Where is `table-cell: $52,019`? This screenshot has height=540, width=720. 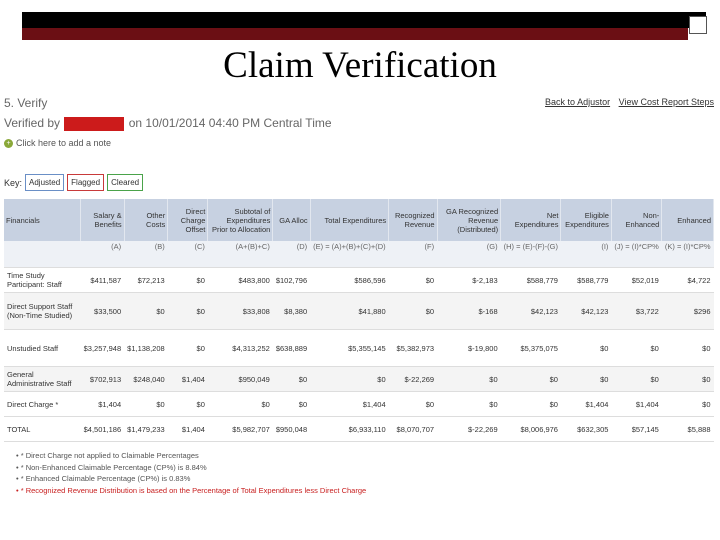 table-cell: $52,019 is located at coordinates (636, 280).